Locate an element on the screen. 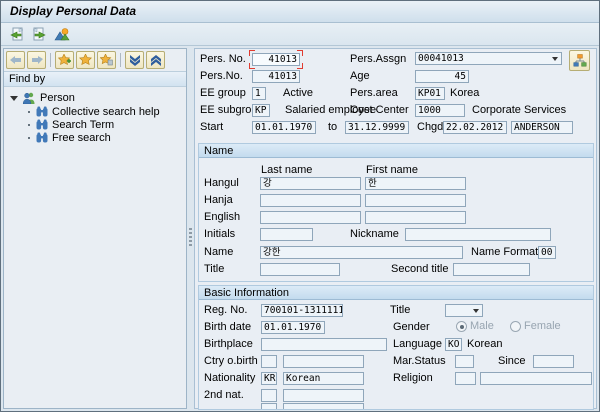 The height and width of the screenshot is (412, 600). second-title-field is located at coordinates (491, 269).